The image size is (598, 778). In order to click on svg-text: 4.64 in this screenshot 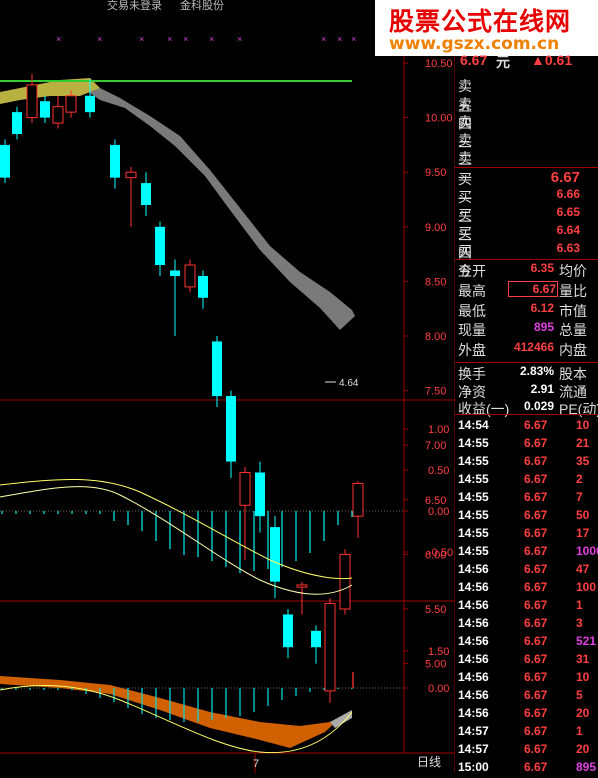, I will do `click(349, 383)`.